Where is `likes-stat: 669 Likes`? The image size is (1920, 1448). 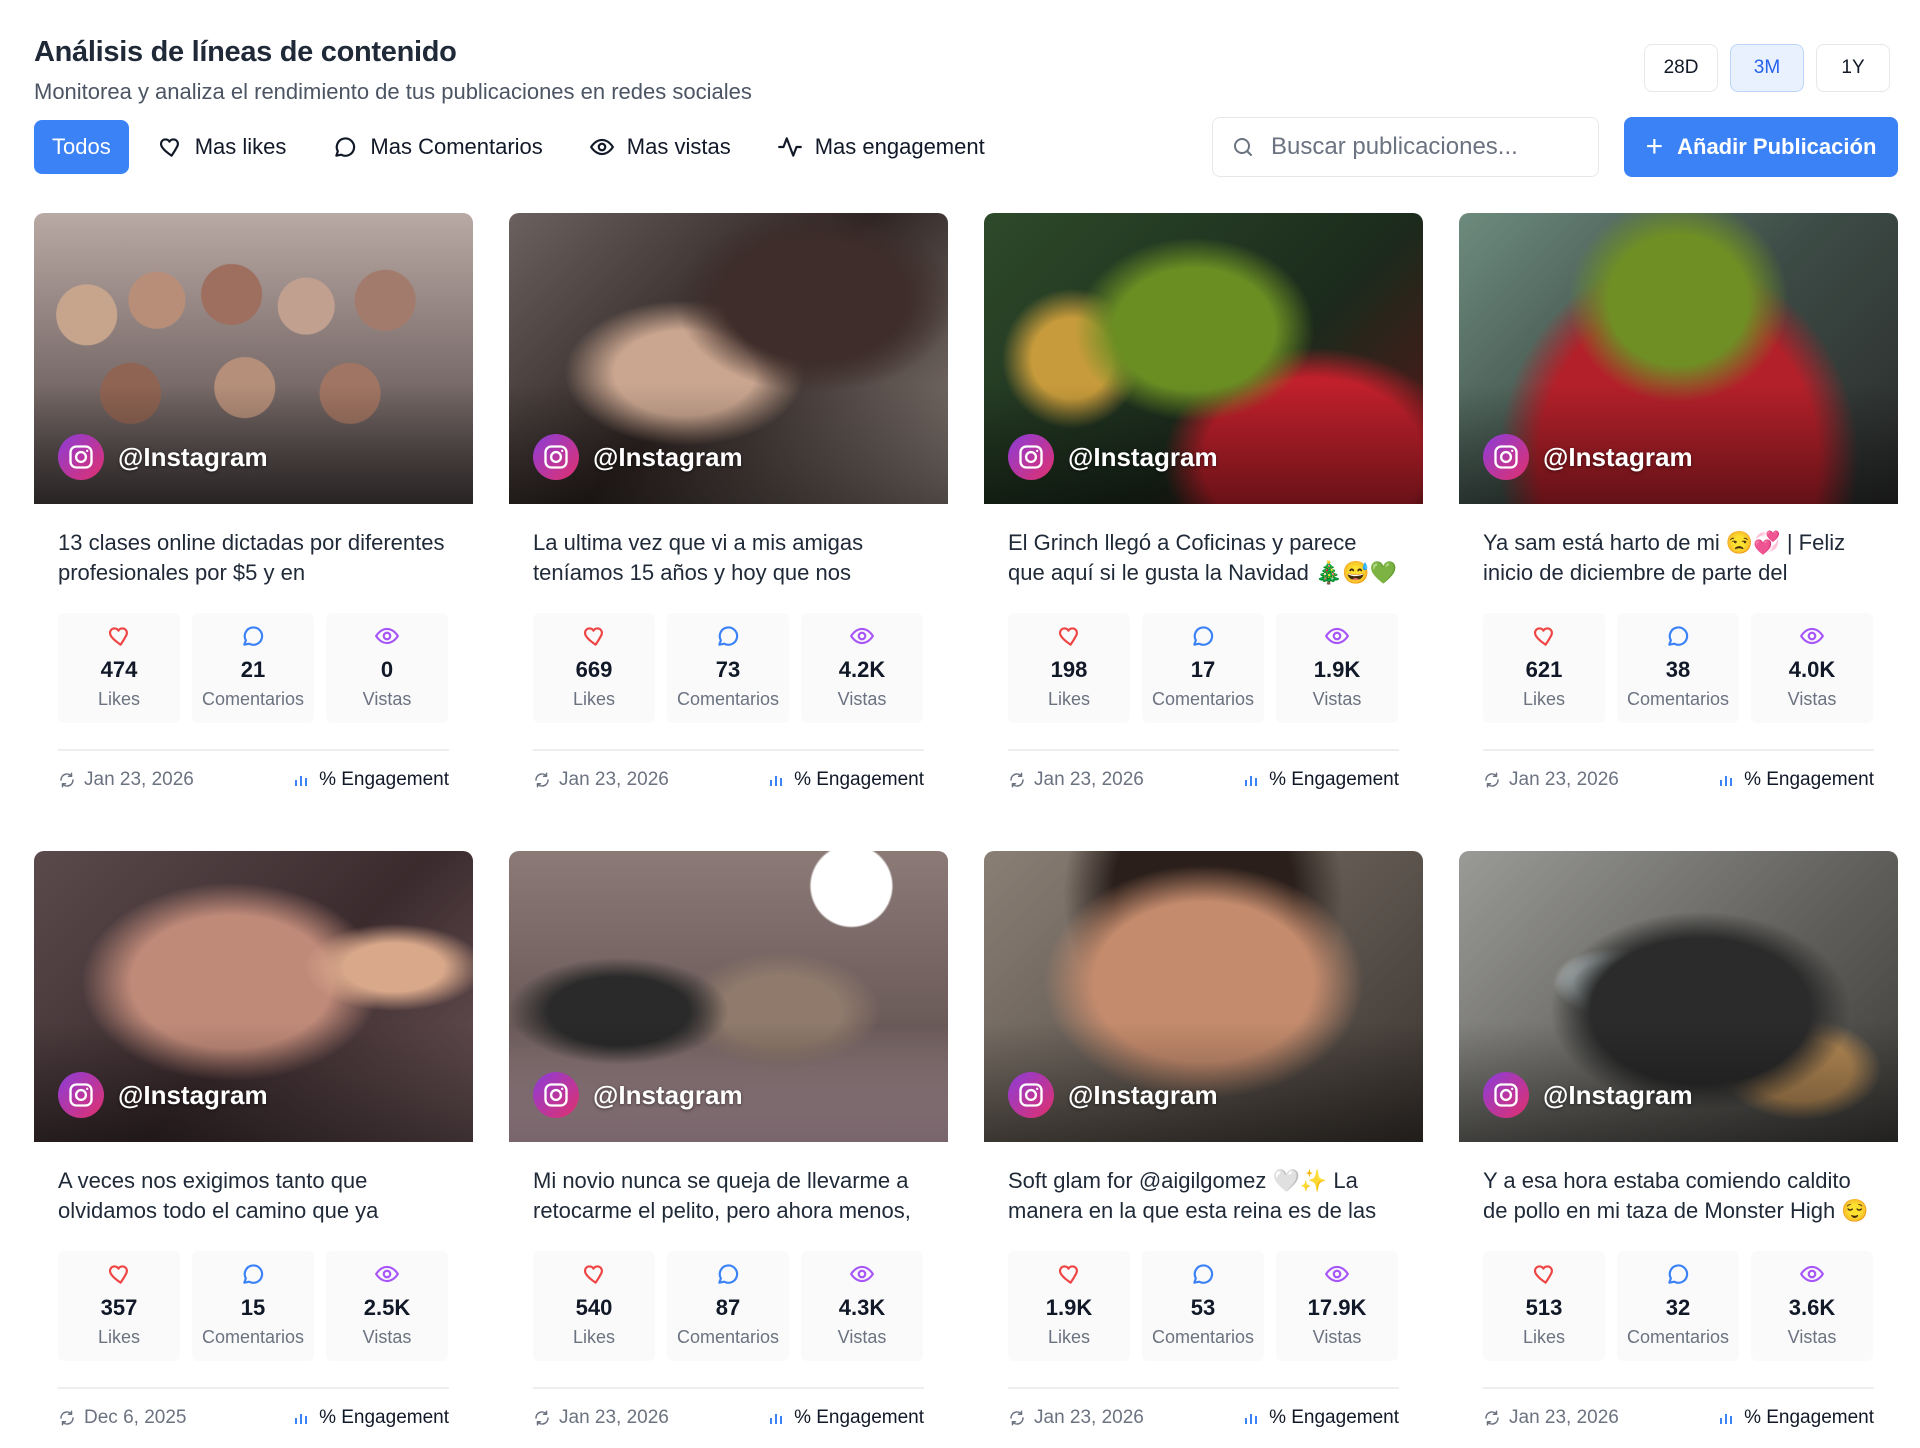 likes-stat: 669 Likes is located at coordinates (594, 668).